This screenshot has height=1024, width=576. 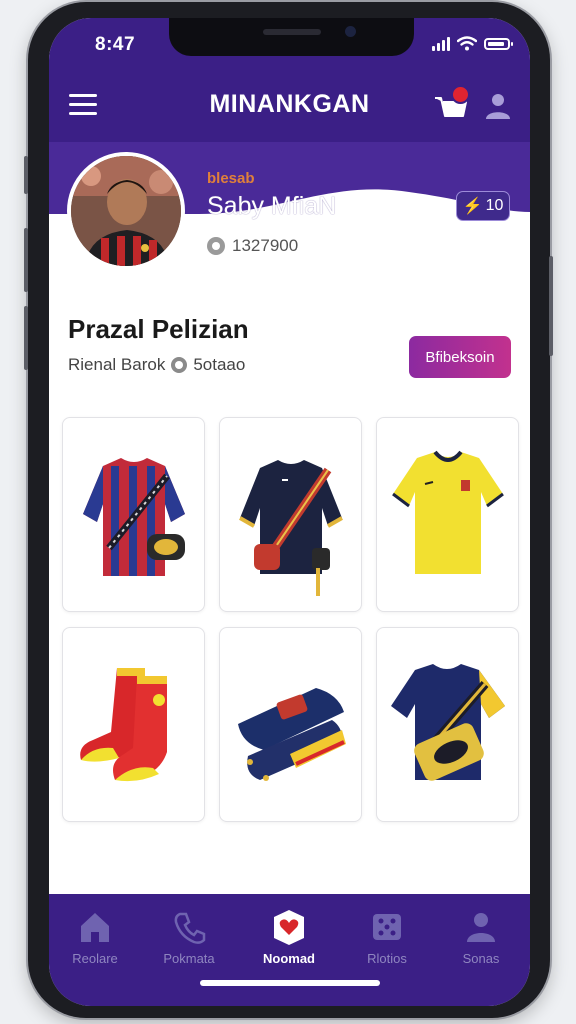 I want to click on avatar, so click(x=126, y=211).